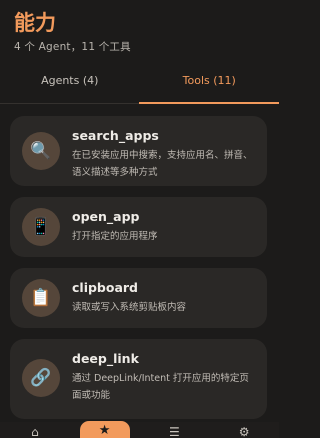 The width and height of the screenshot is (320, 438). Describe the element at coordinates (138, 227) in the screenshot. I see `tool-card-open-app: 📱 open_app 打开指定的应用程序` at that location.